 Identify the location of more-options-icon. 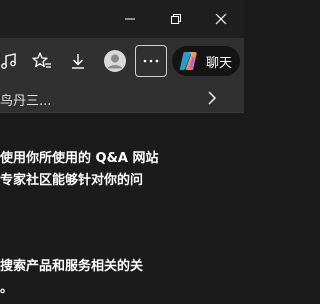
(151, 61).